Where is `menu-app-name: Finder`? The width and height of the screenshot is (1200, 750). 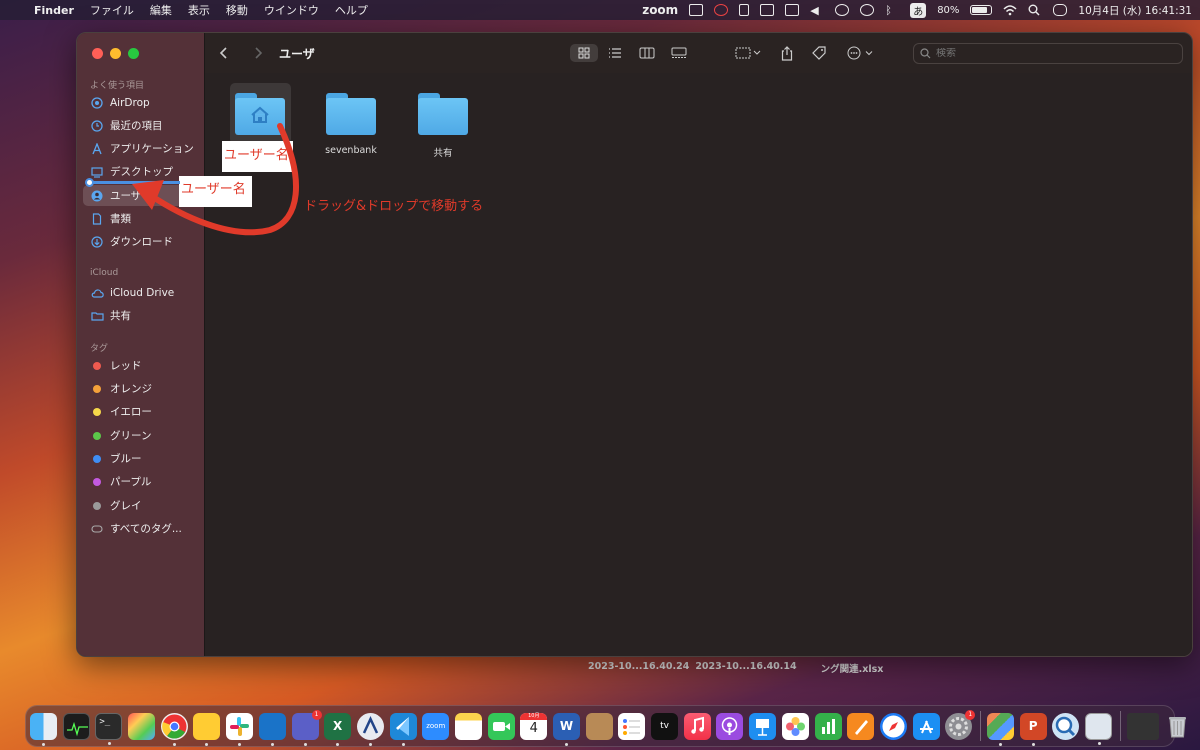
menu-app-name: Finder is located at coordinates (54, 10).